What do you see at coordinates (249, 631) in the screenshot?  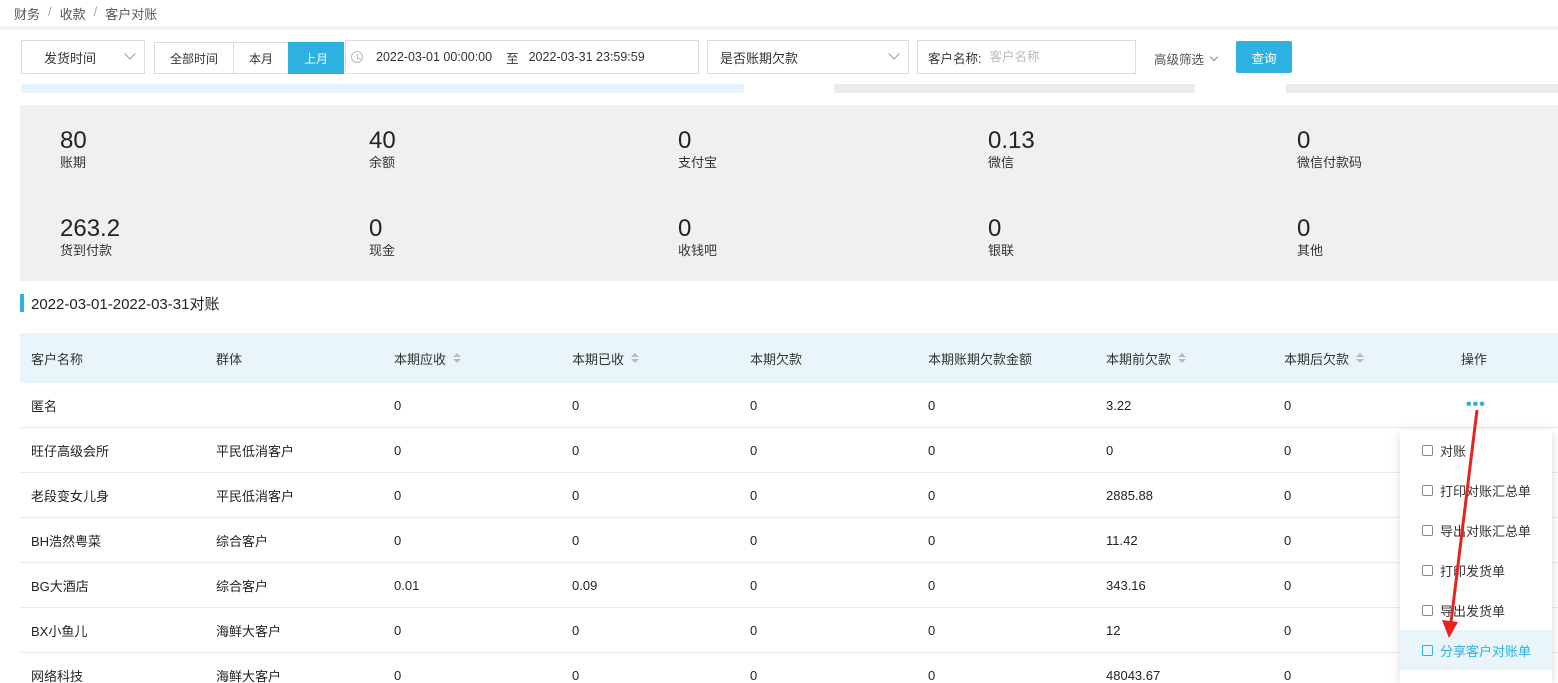 I see `cell-group: 海鲜大客户` at bounding box center [249, 631].